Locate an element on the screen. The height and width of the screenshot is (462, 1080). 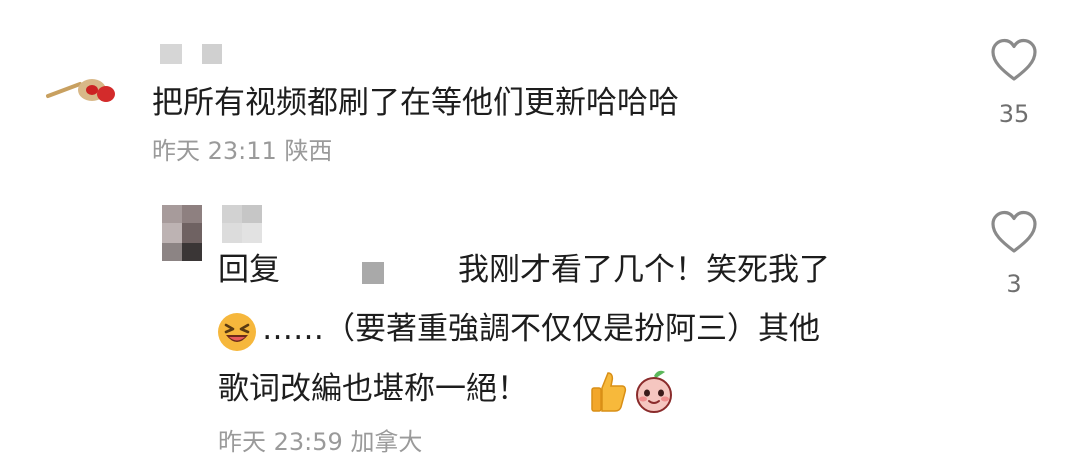
reply-text-line2: ……（要著重強調不仅仅是扮阿三）其他 is located at coordinates (541, 329).